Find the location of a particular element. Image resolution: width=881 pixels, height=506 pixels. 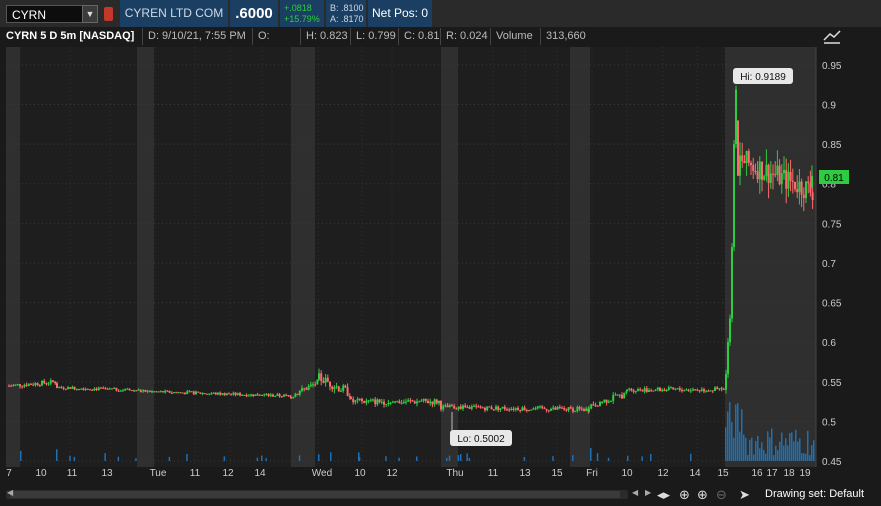

scroll-left-icon: ◀ is located at coordinates (10, 492).